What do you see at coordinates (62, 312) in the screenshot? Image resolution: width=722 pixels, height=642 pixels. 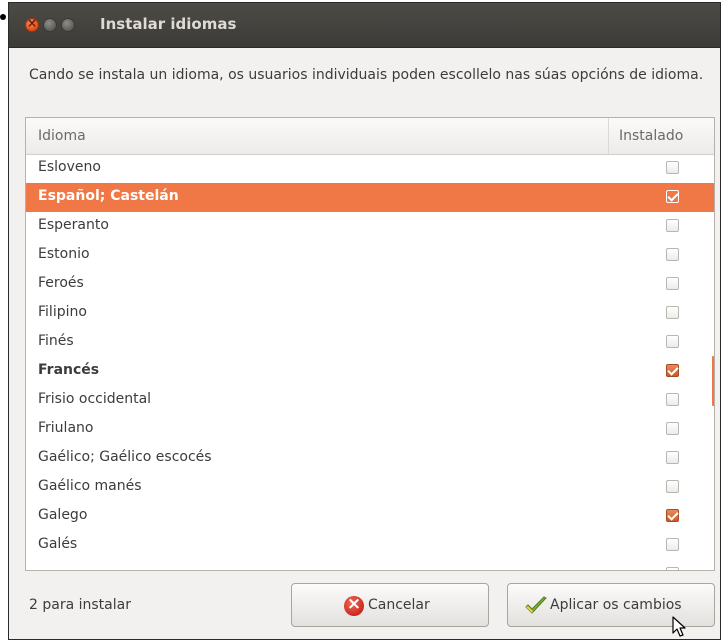 I see `language-name: Filipino` at bounding box center [62, 312].